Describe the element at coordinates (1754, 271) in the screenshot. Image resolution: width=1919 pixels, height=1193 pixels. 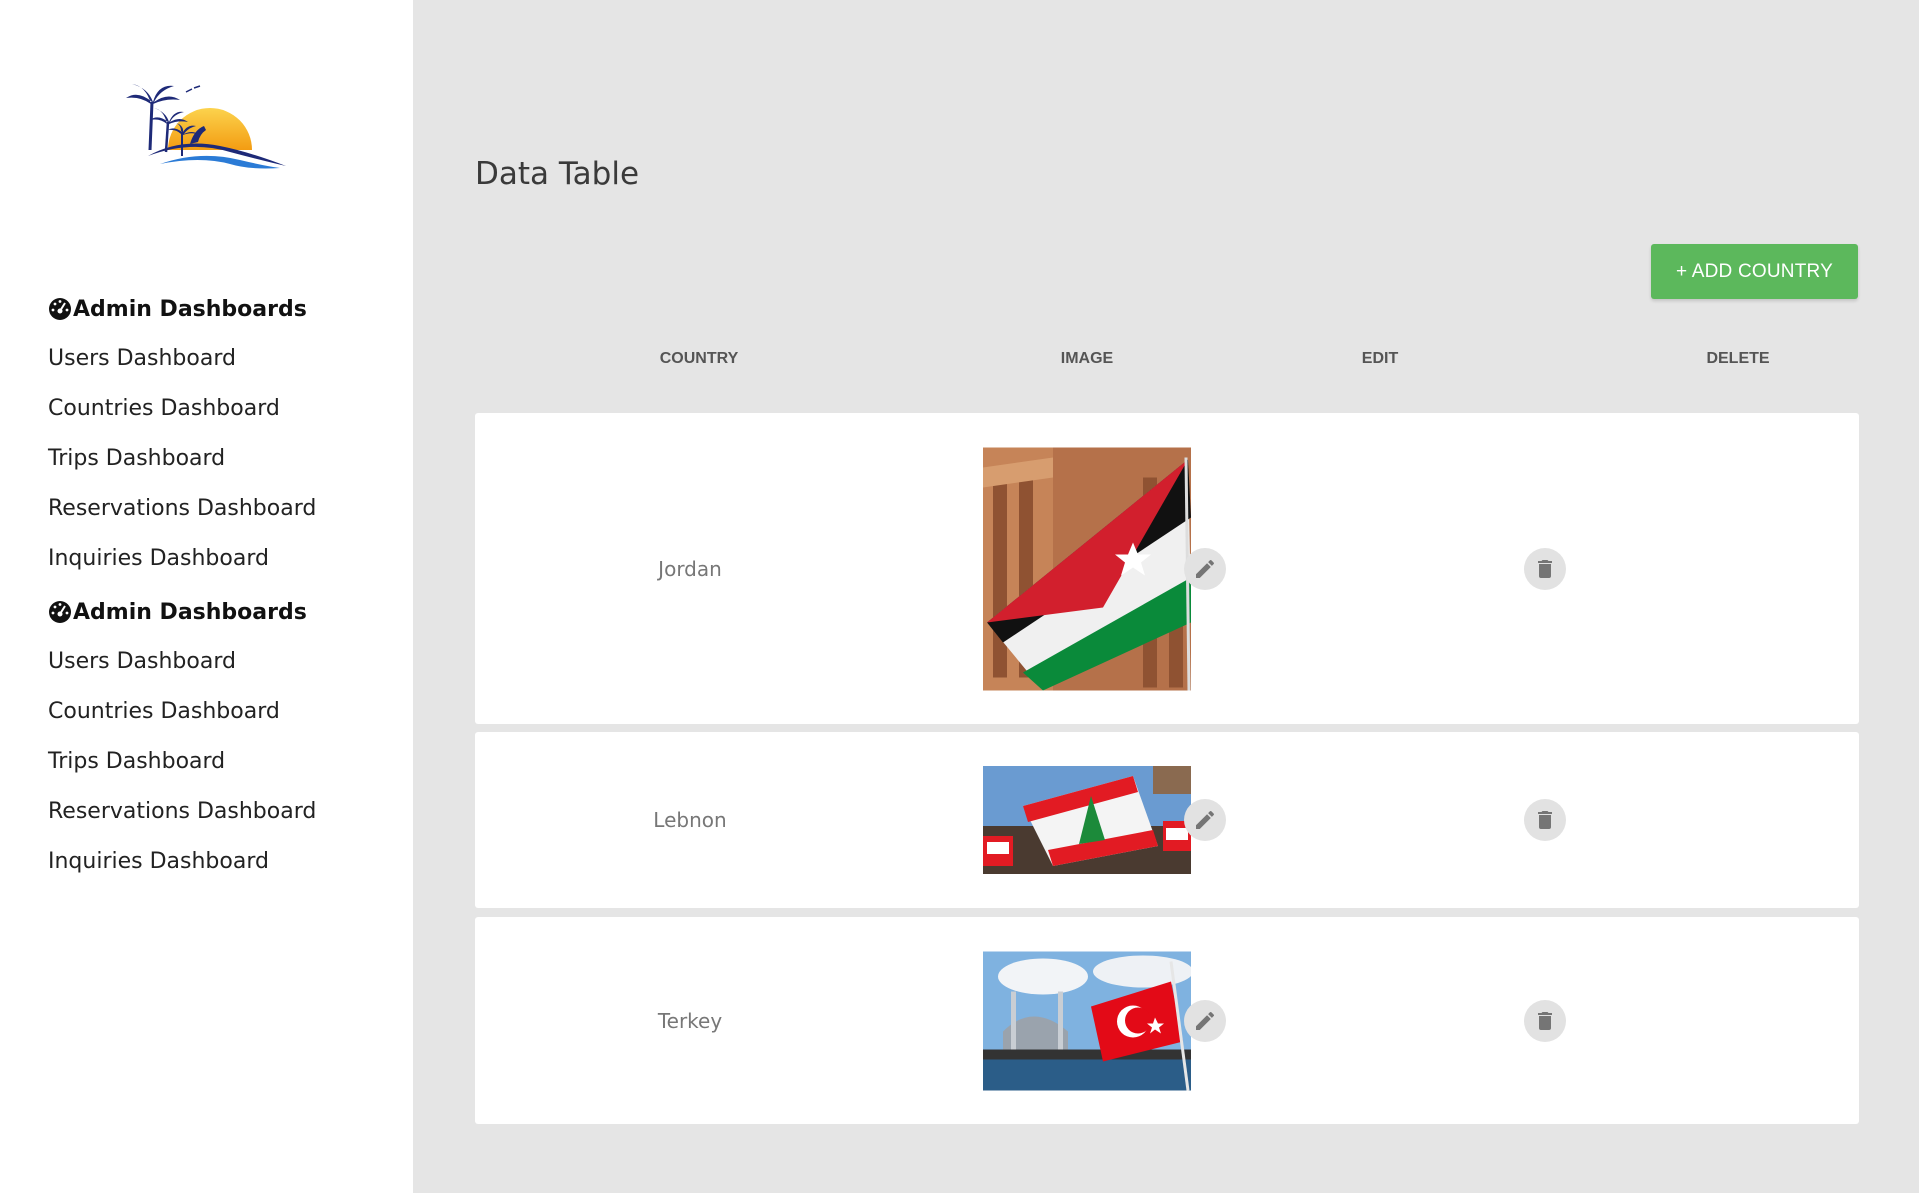
I see `add-country-button: + ADD COUNTRY` at that location.